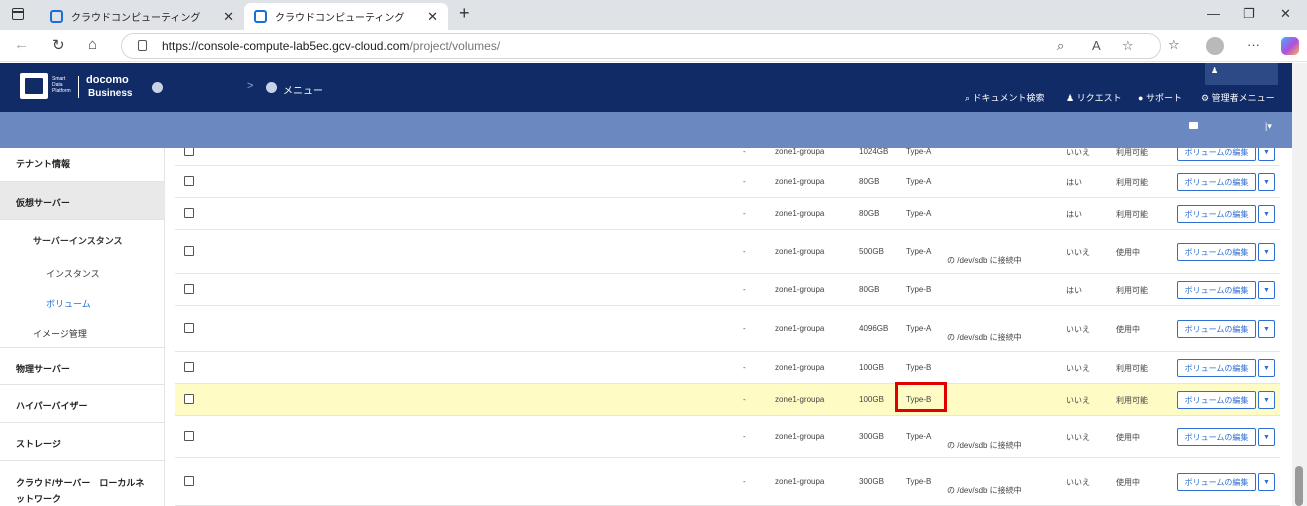  What do you see at coordinates (919, 367) in the screenshot?
I see `cell-type: Type-B` at bounding box center [919, 367].